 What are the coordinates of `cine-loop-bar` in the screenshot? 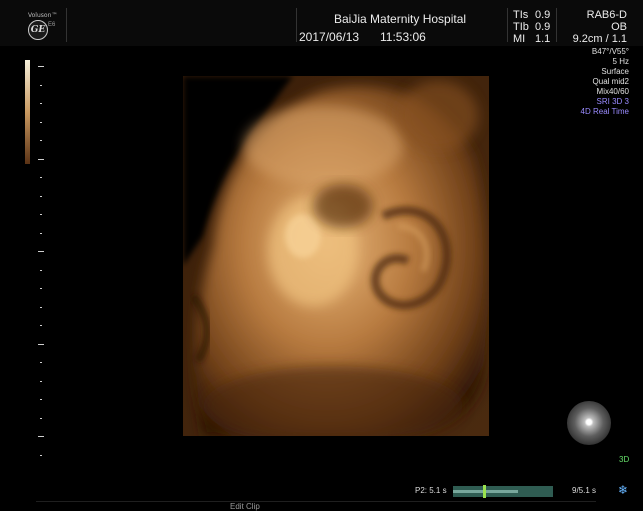 It's located at (503, 491).